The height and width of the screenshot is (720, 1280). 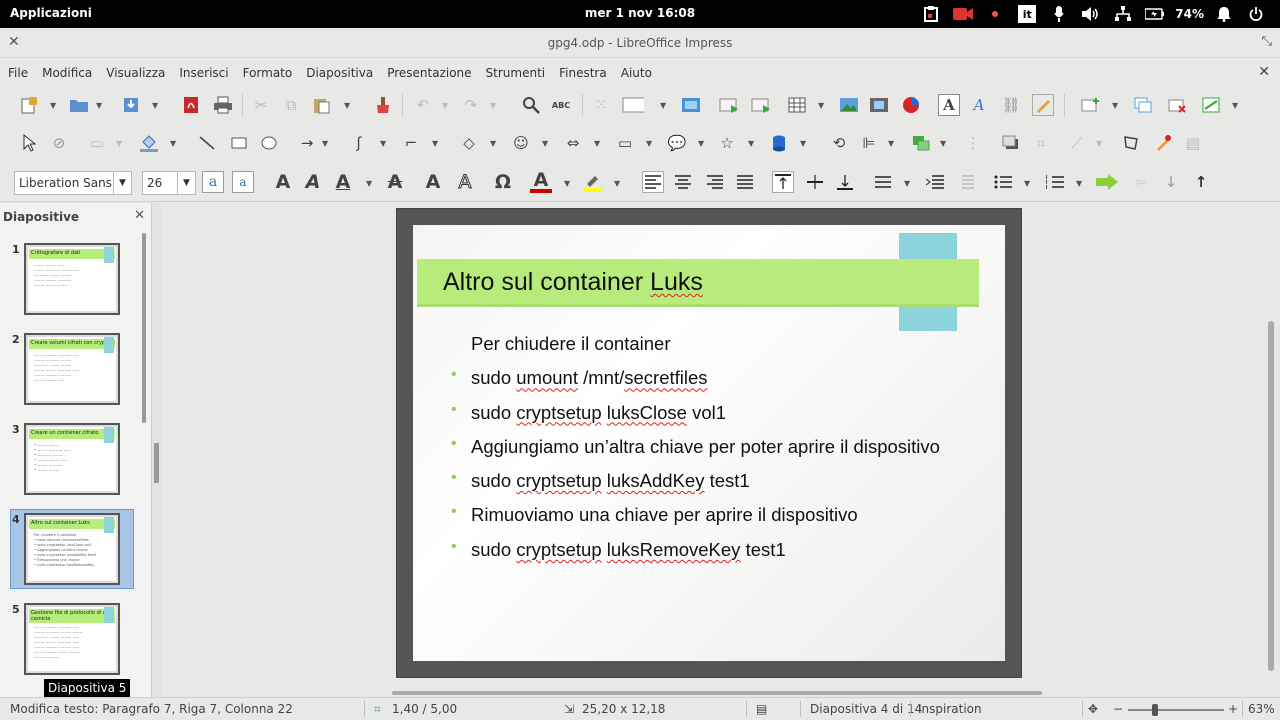 I want to click on font-size-box: 26 ▼, so click(x=169, y=183).